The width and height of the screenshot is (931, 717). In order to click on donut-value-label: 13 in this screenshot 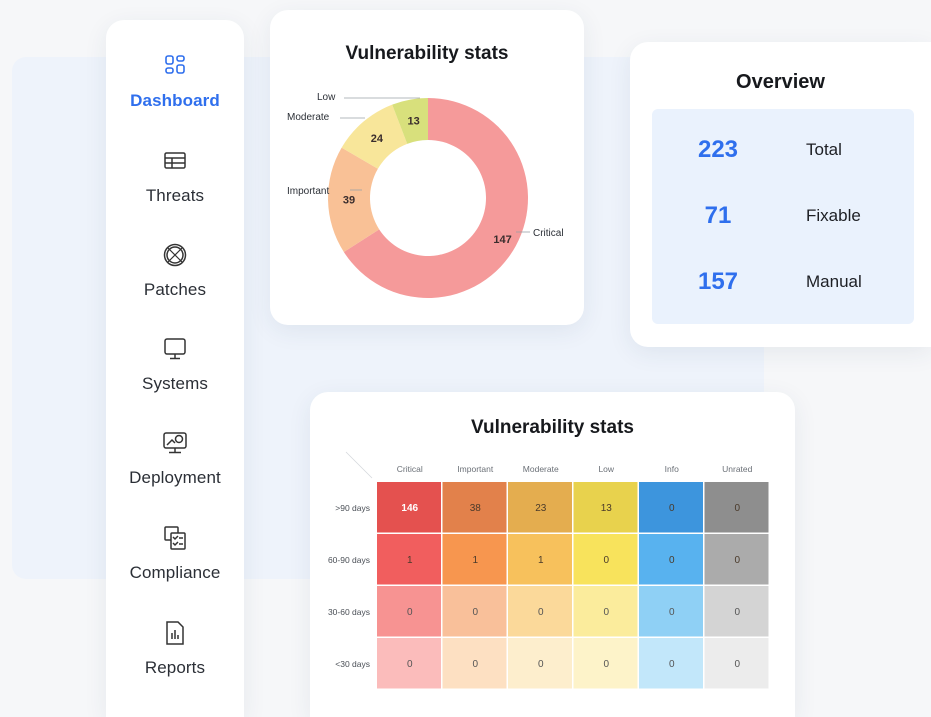, I will do `click(413, 121)`.